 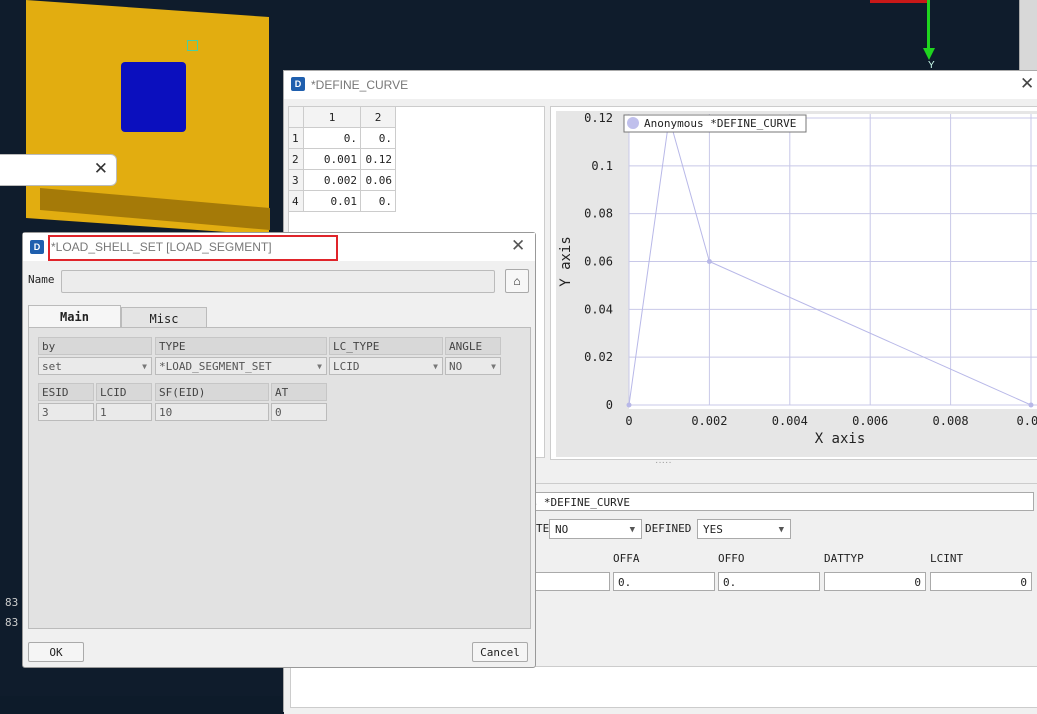 What do you see at coordinates (58, 170) in the screenshot?
I see `partial-dialog: ✕` at bounding box center [58, 170].